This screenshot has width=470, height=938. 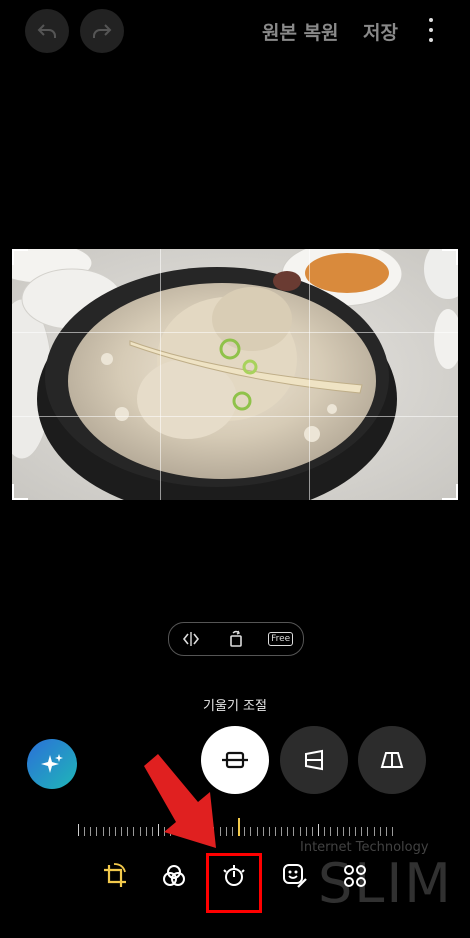 I want to click on transform-toolbar: Free, so click(x=236, y=639).